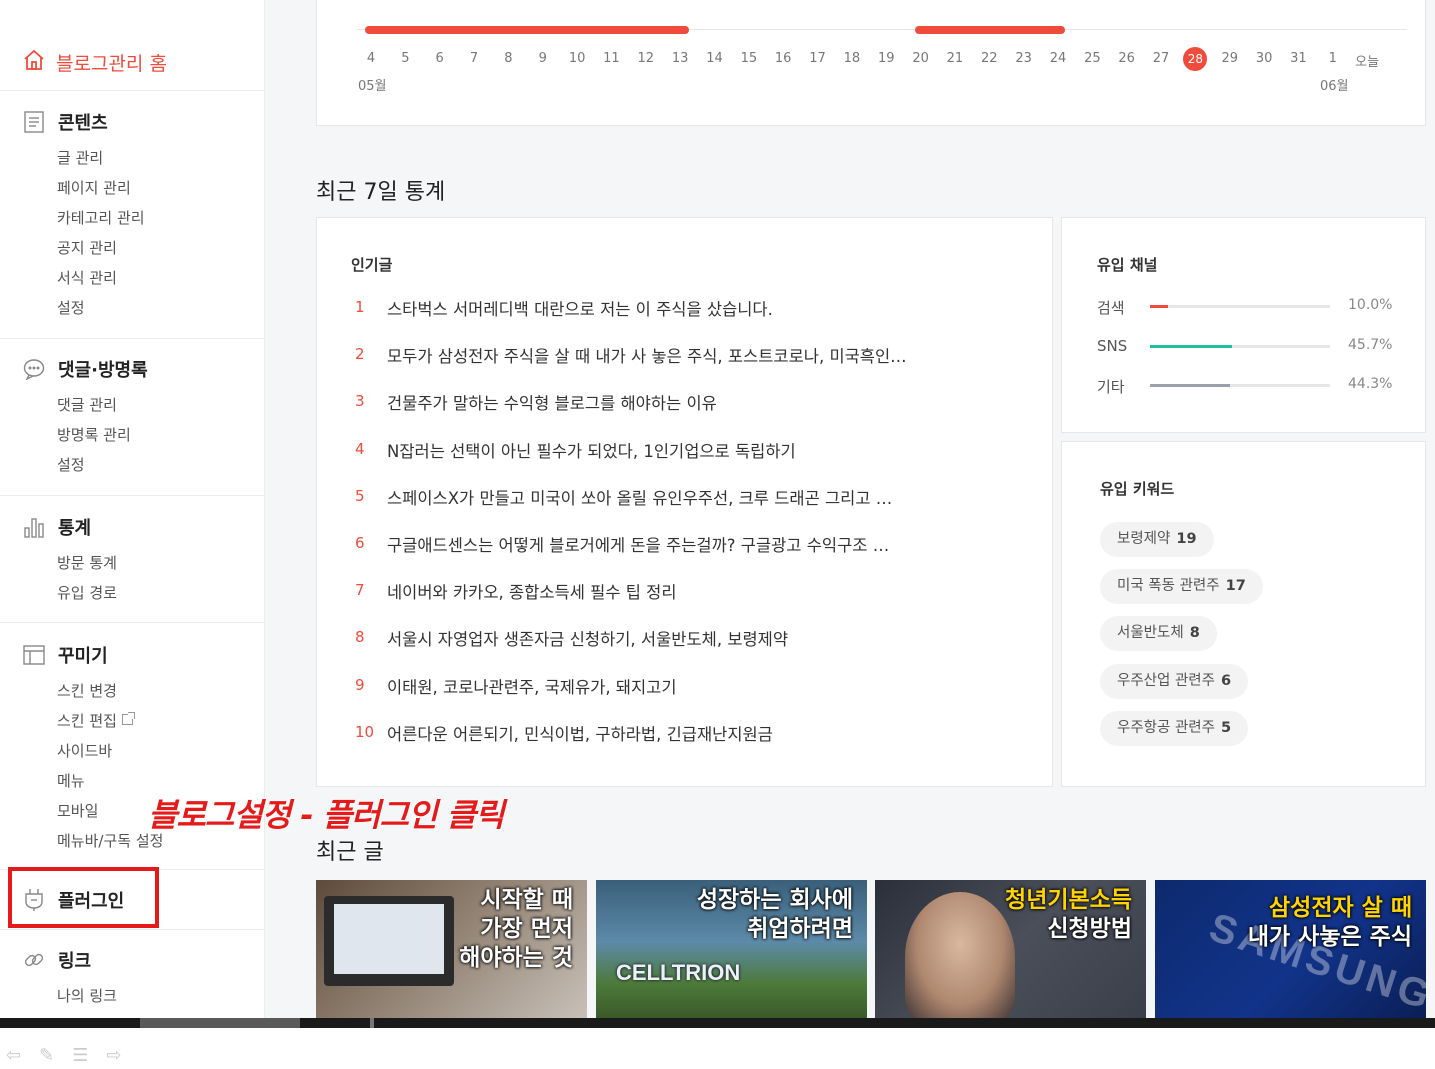 The image size is (1435, 1069). I want to click on sidebar-item-template-manage: 서식 관리, so click(161, 278).